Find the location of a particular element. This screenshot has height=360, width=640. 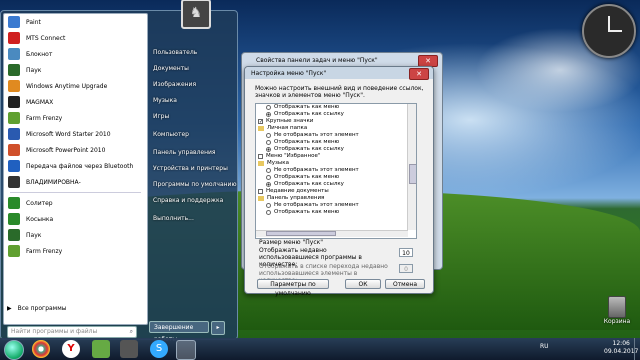

cancel-button: Отмена is located at coordinates (405, 284).